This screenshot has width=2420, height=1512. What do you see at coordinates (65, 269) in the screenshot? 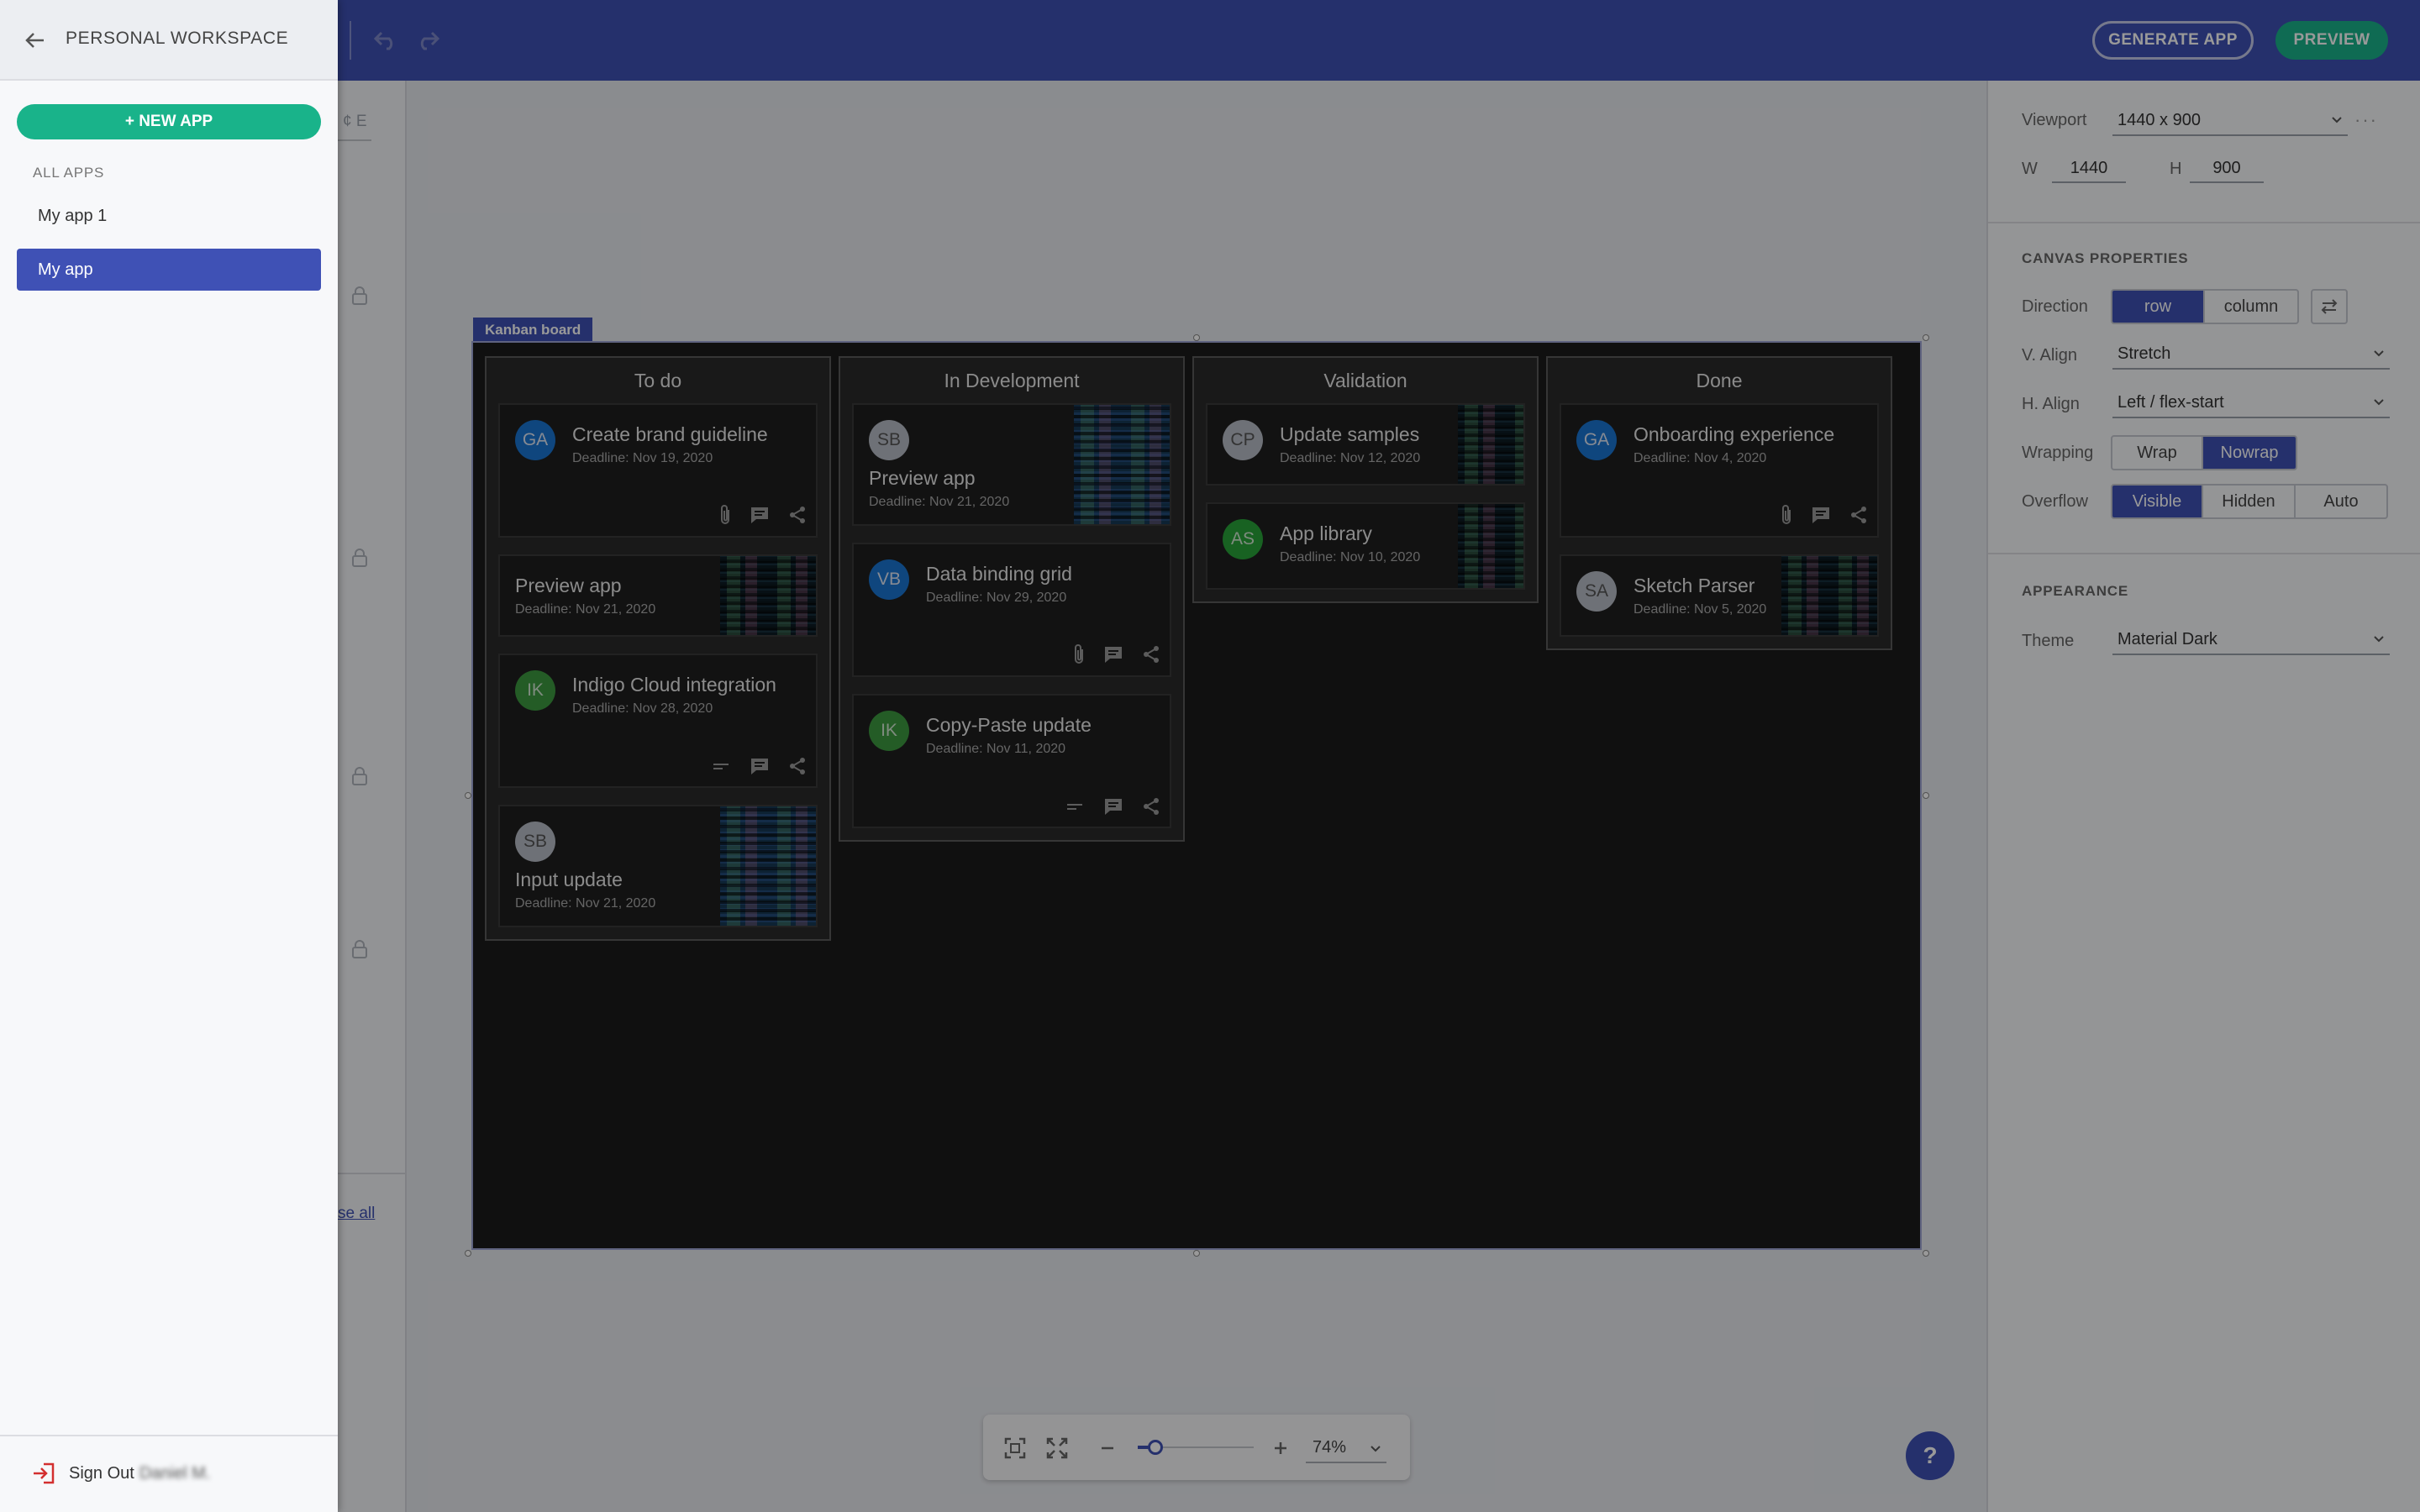
I see `app-name: My app` at bounding box center [65, 269].